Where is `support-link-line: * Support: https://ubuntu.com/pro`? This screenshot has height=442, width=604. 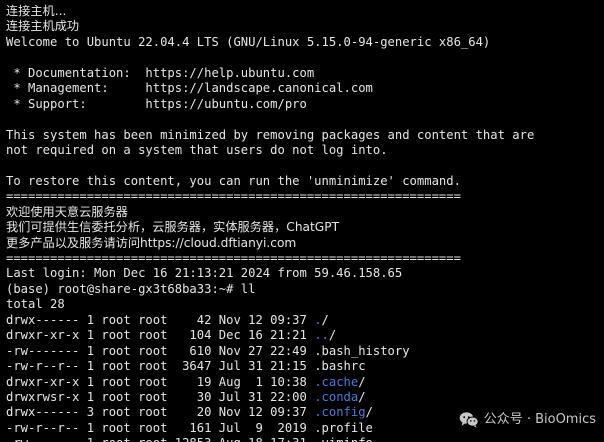 support-link-line: * Support: https://ubuntu.com/pro is located at coordinates (156, 103).